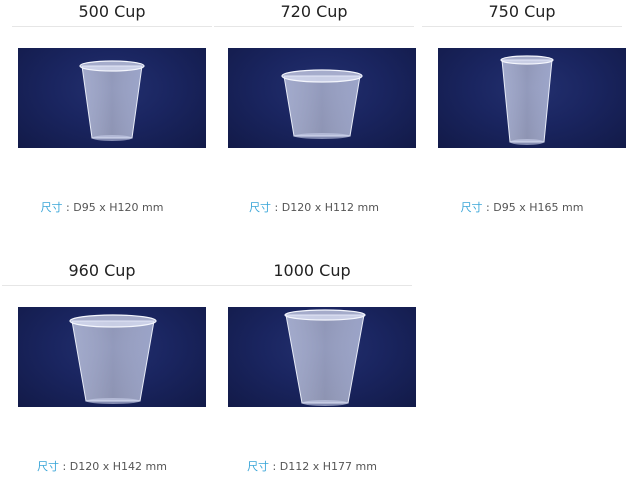 The height and width of the screenshot is (480, 640). Describe the element at coordinates (102, 270) in the screenshot. I see `product-title: 960 Cup` at that location.